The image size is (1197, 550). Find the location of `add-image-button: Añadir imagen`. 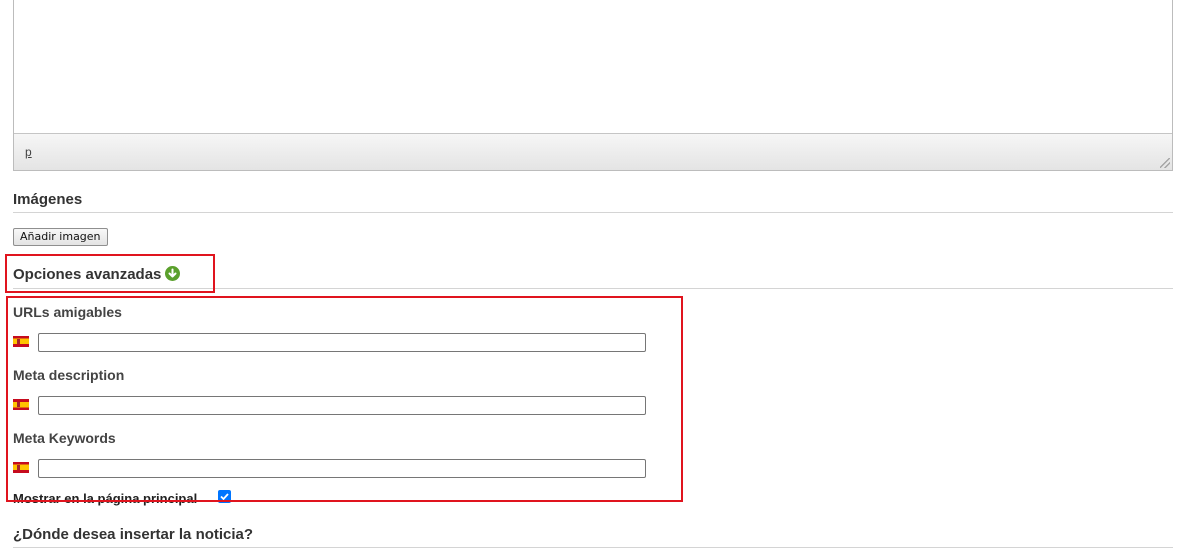

add-image-button: Añadir imagen is located at coordinates (60, 237).